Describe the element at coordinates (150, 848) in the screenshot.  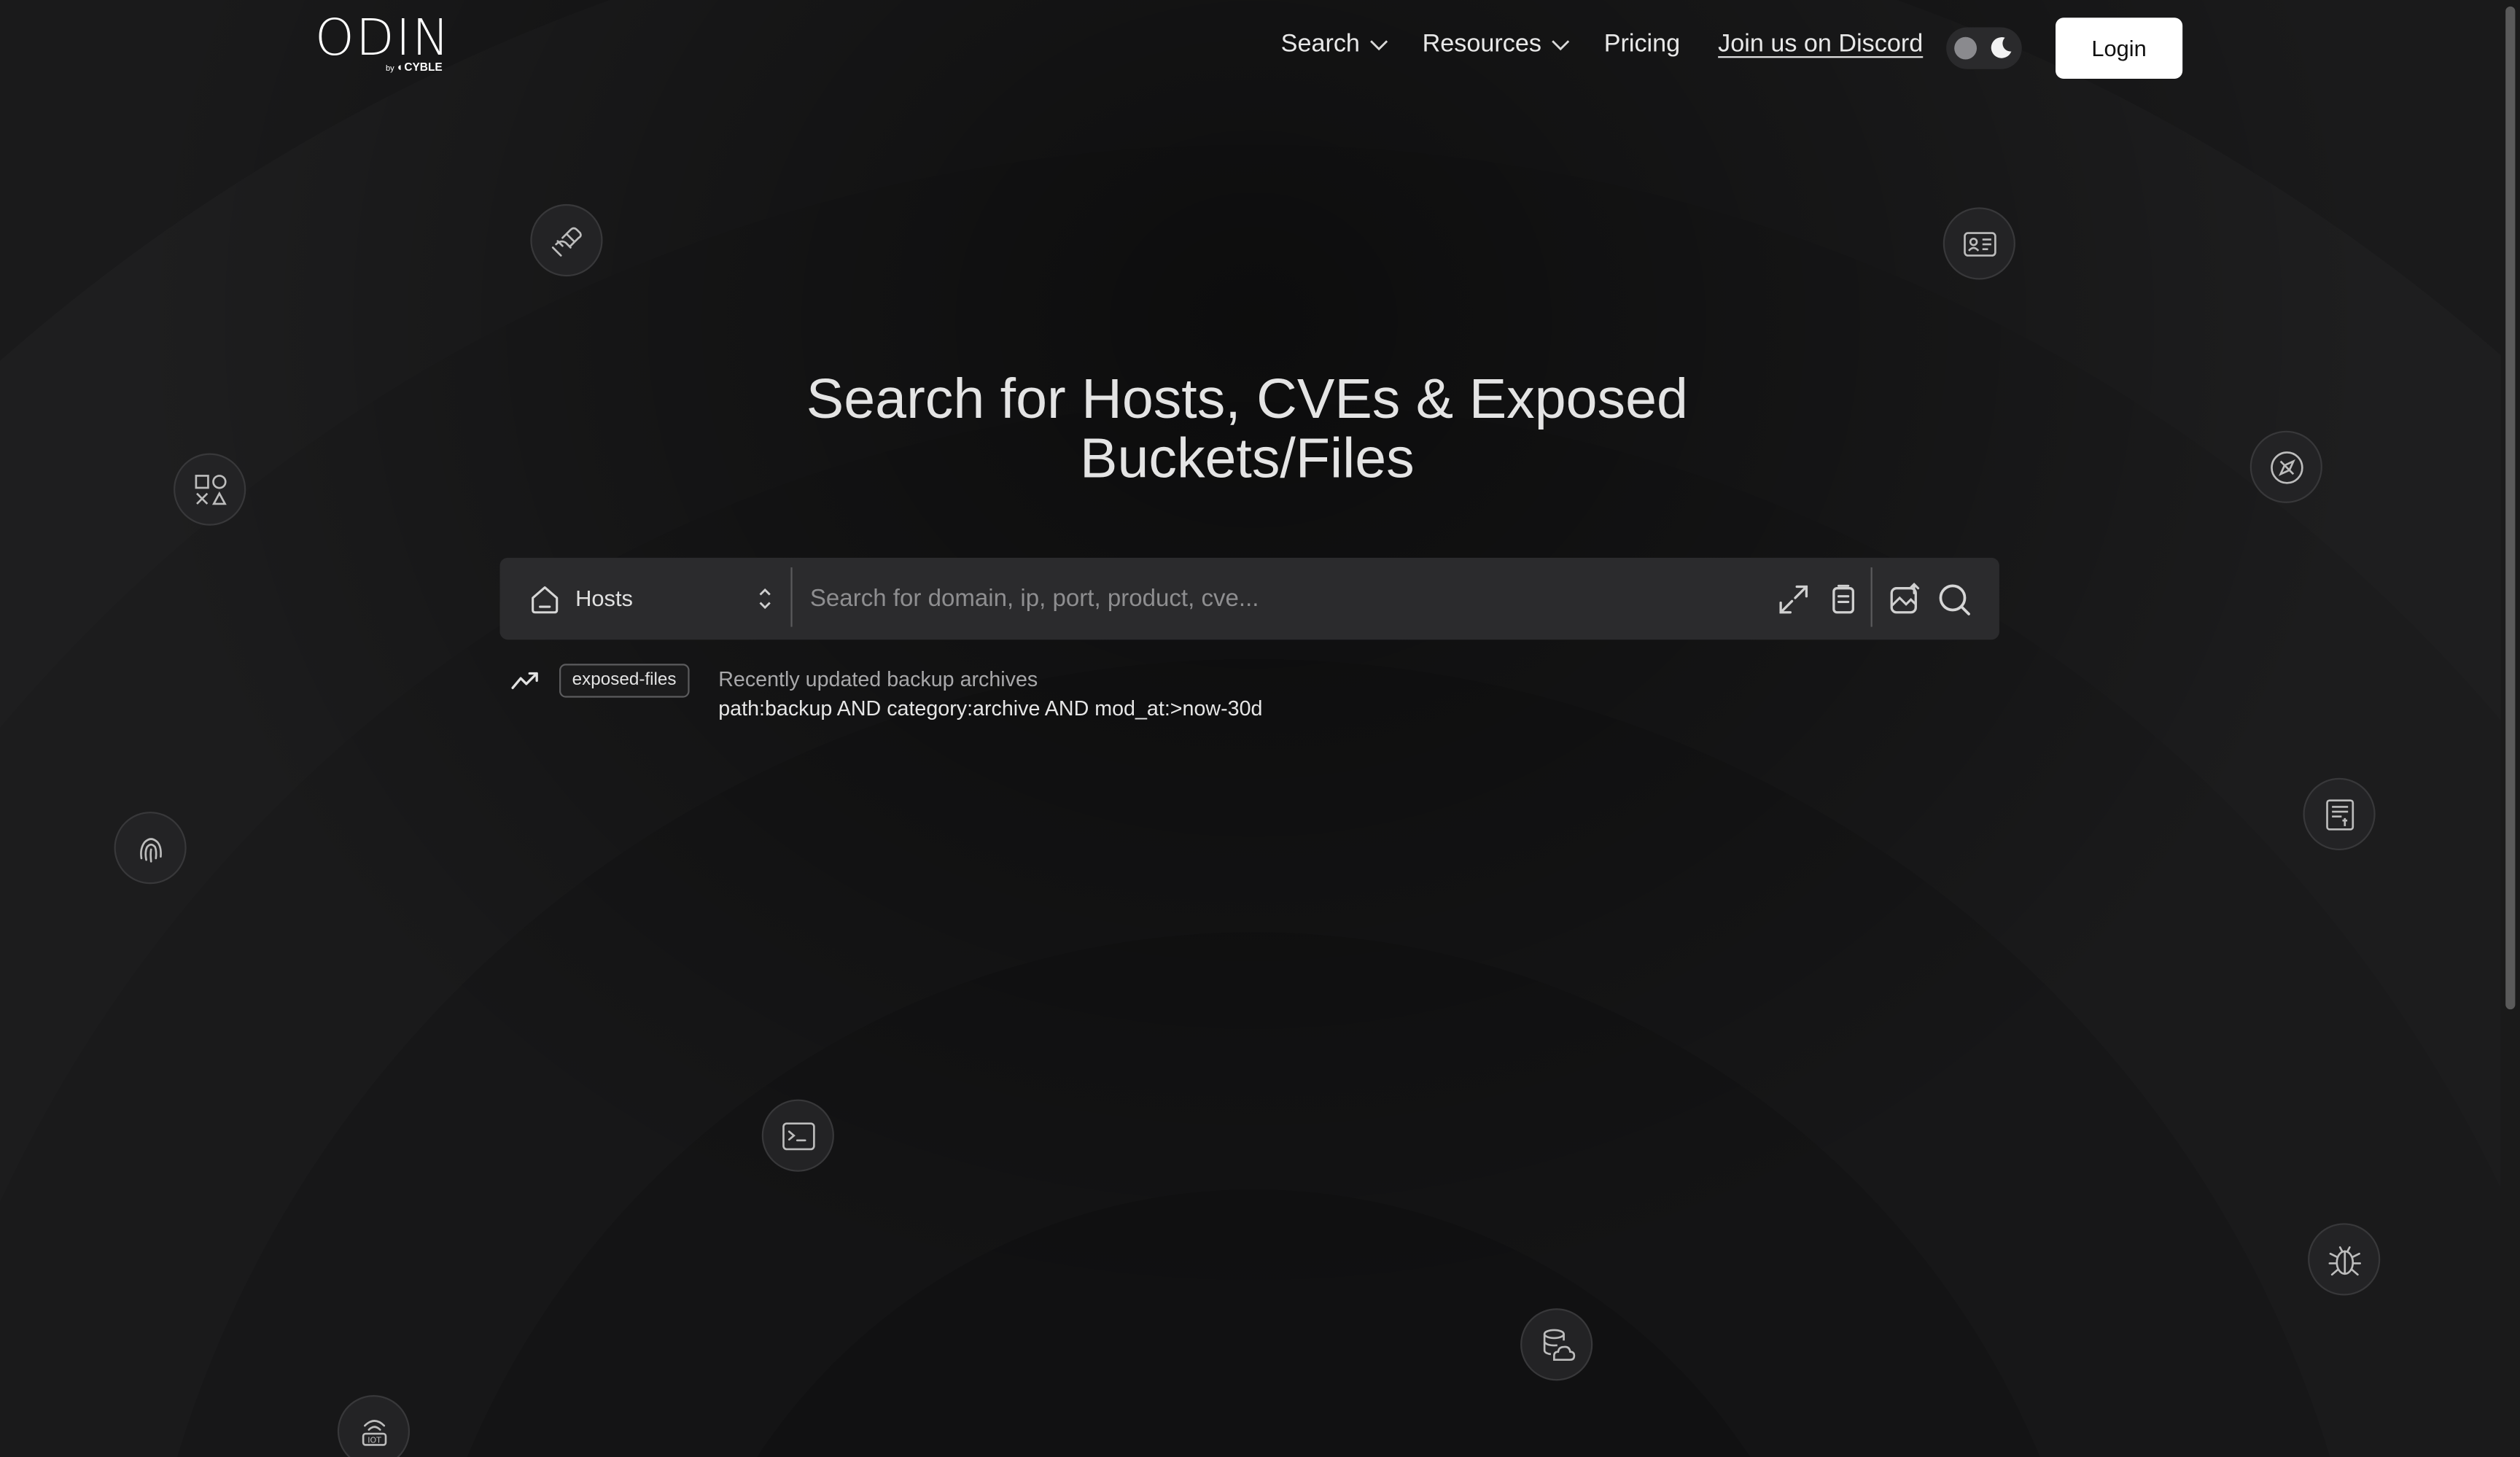
I see `fingerprint-icon` at that location.